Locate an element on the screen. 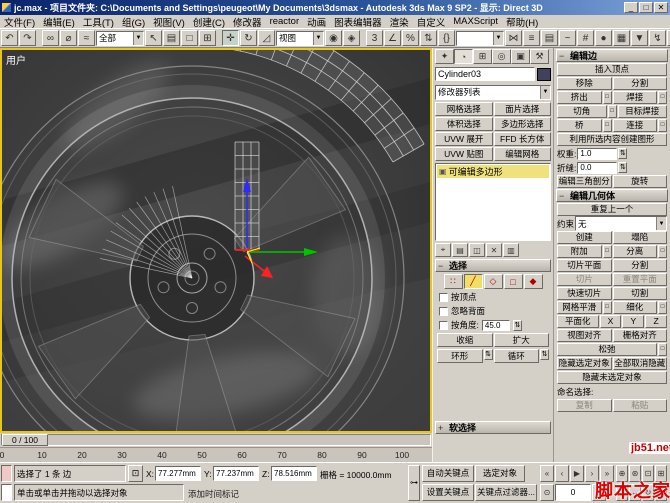 The height and width of the screenshot is (503, 670). tab-display: ▣ is located at coordinates (520, 56).